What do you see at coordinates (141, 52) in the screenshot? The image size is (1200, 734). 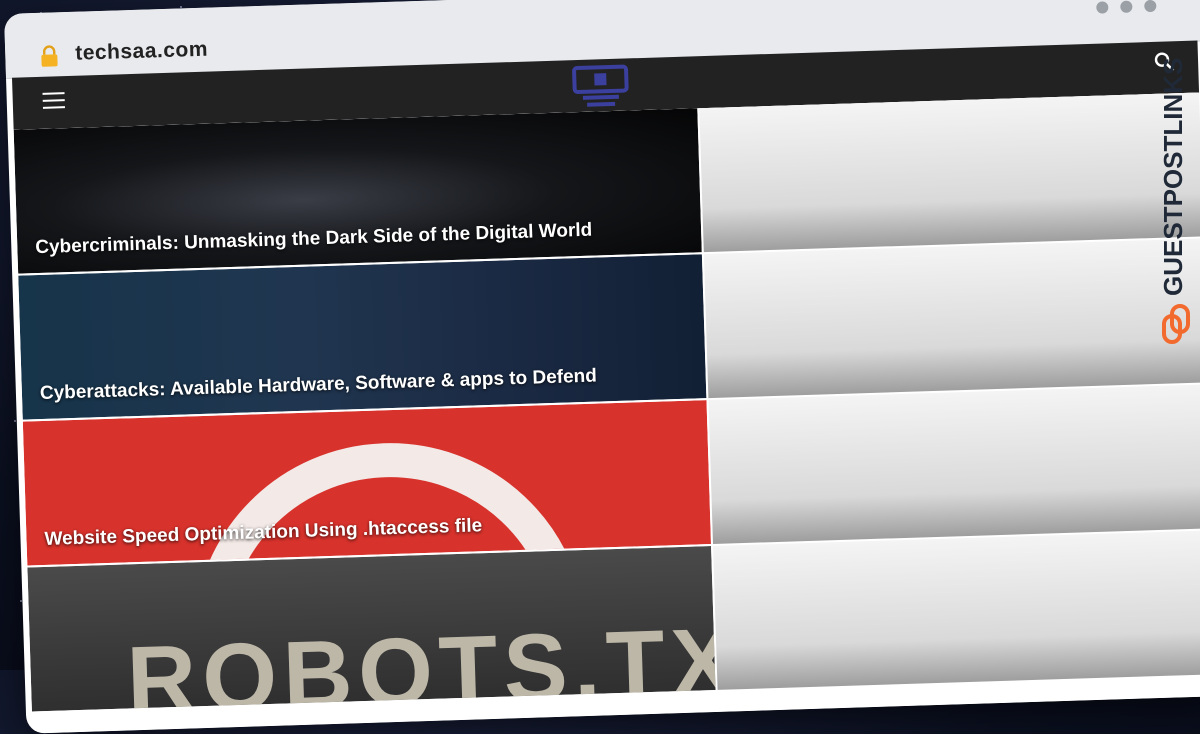 I see `address-bar-url: techsaa.com` at bounding box center [141, 52].